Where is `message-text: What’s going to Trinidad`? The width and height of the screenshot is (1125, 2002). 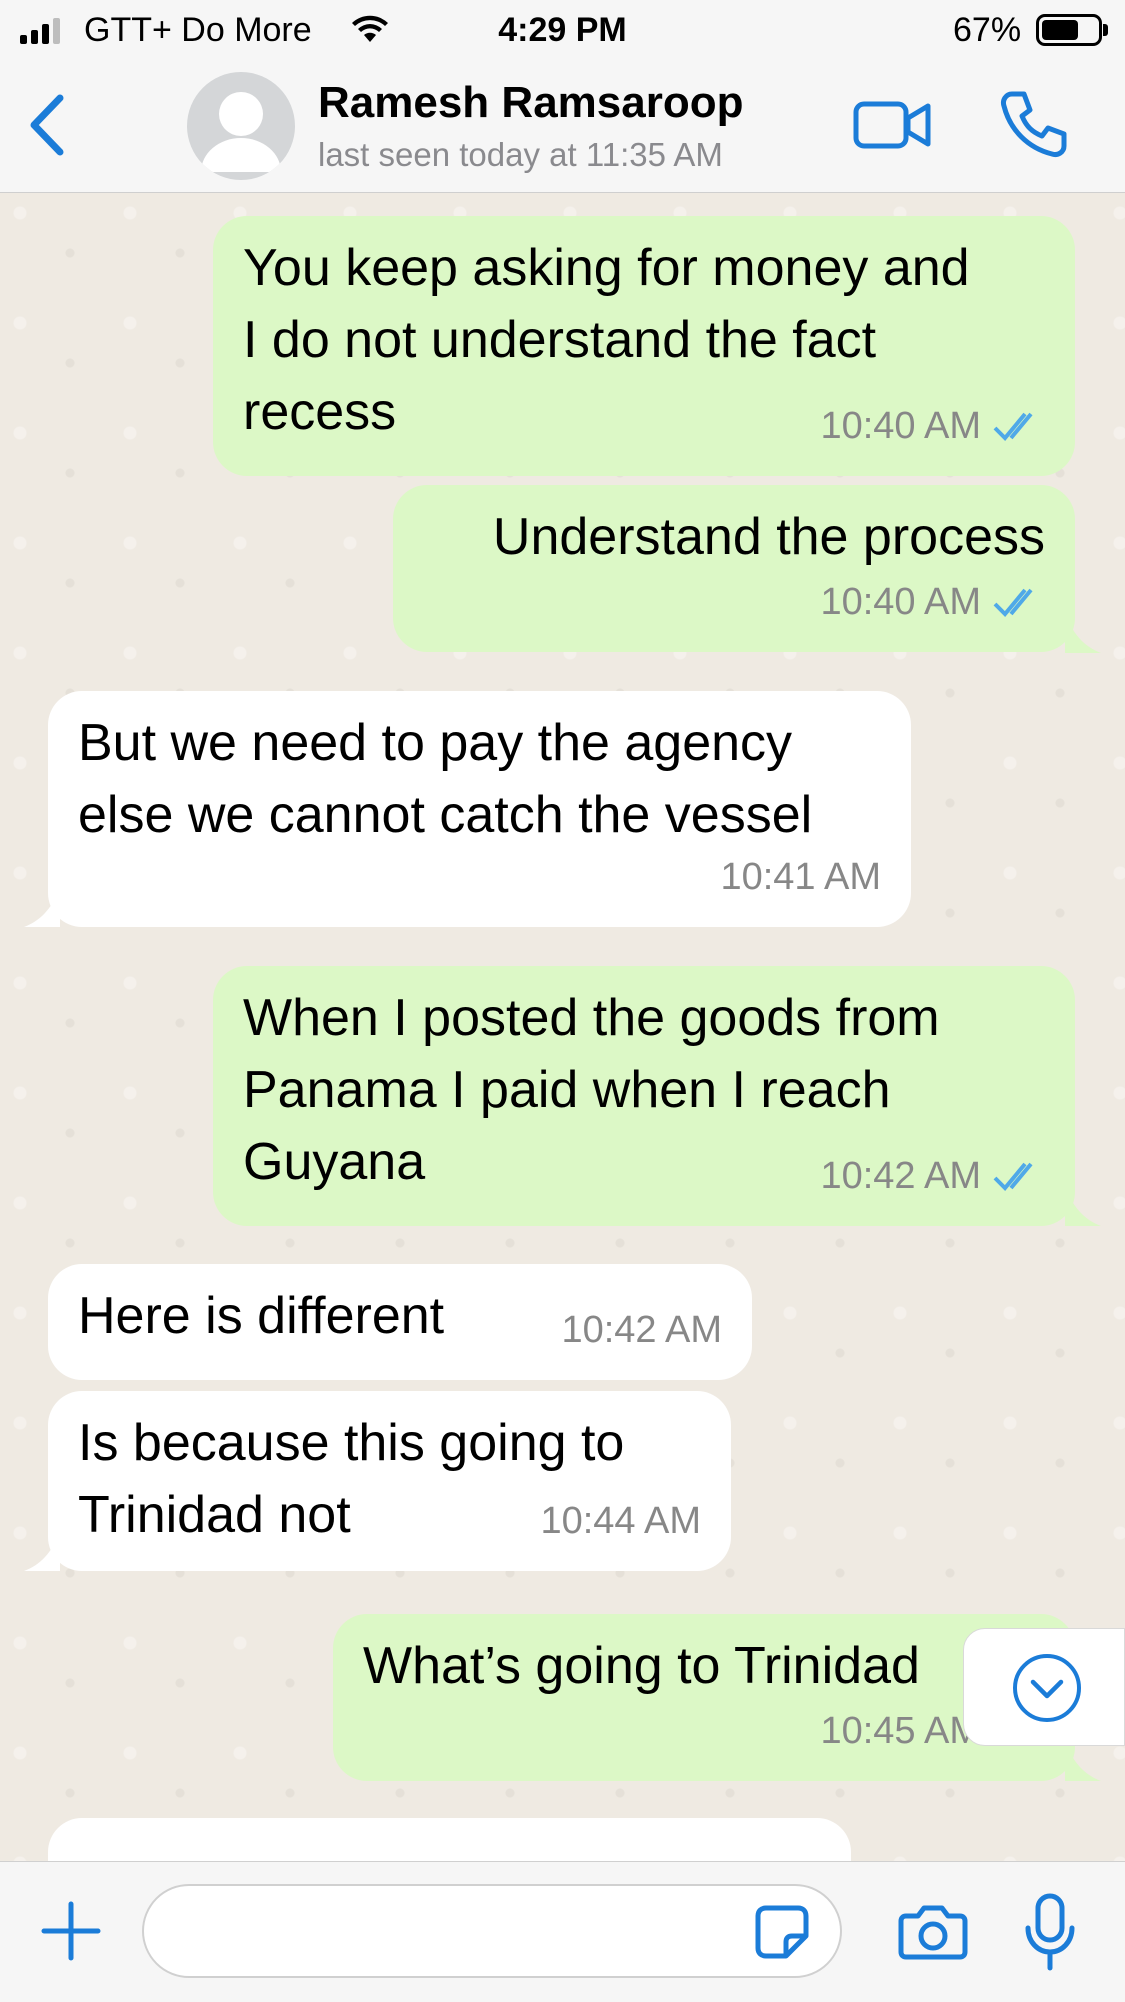 message-text: What’s going to Trinidad is located at coordinates (641, 1666).